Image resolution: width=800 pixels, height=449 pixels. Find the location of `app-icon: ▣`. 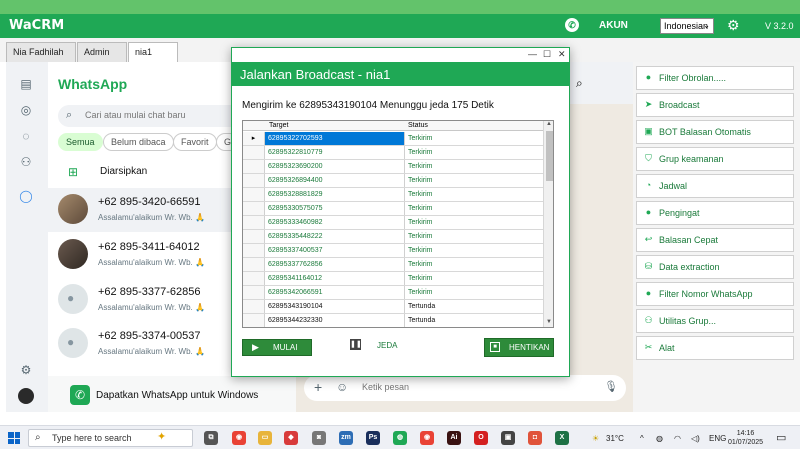

app-icon: ▣ is located at coordinates (508, 438).